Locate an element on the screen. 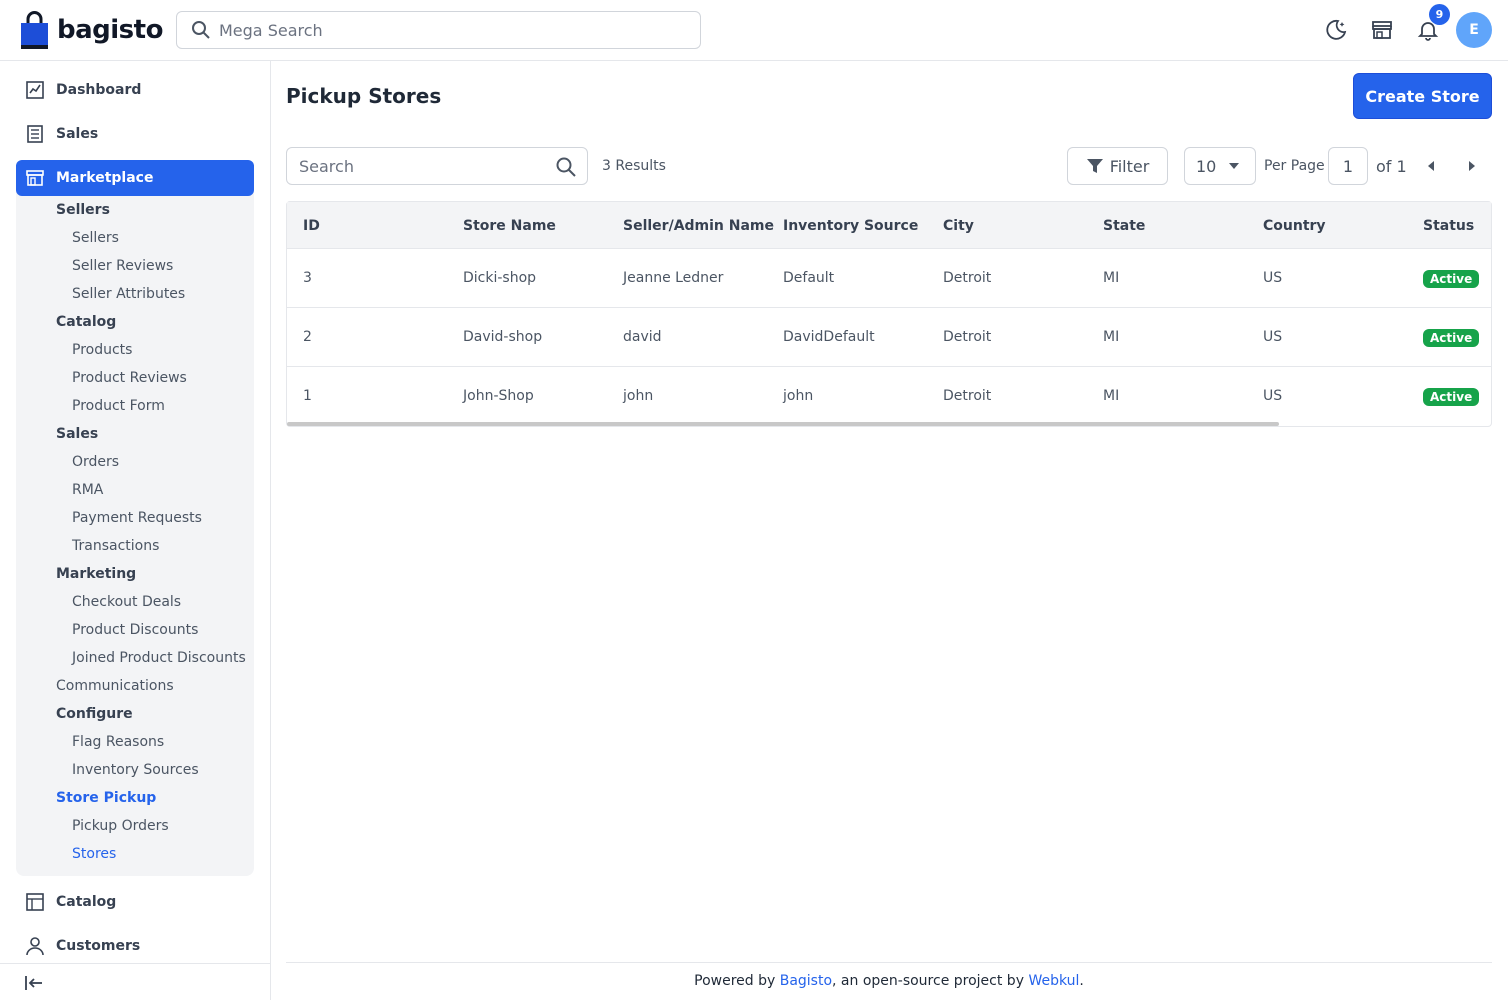 The image size is (1508, 1000). chevron-down-icon is located at coordinates (1234, 166).